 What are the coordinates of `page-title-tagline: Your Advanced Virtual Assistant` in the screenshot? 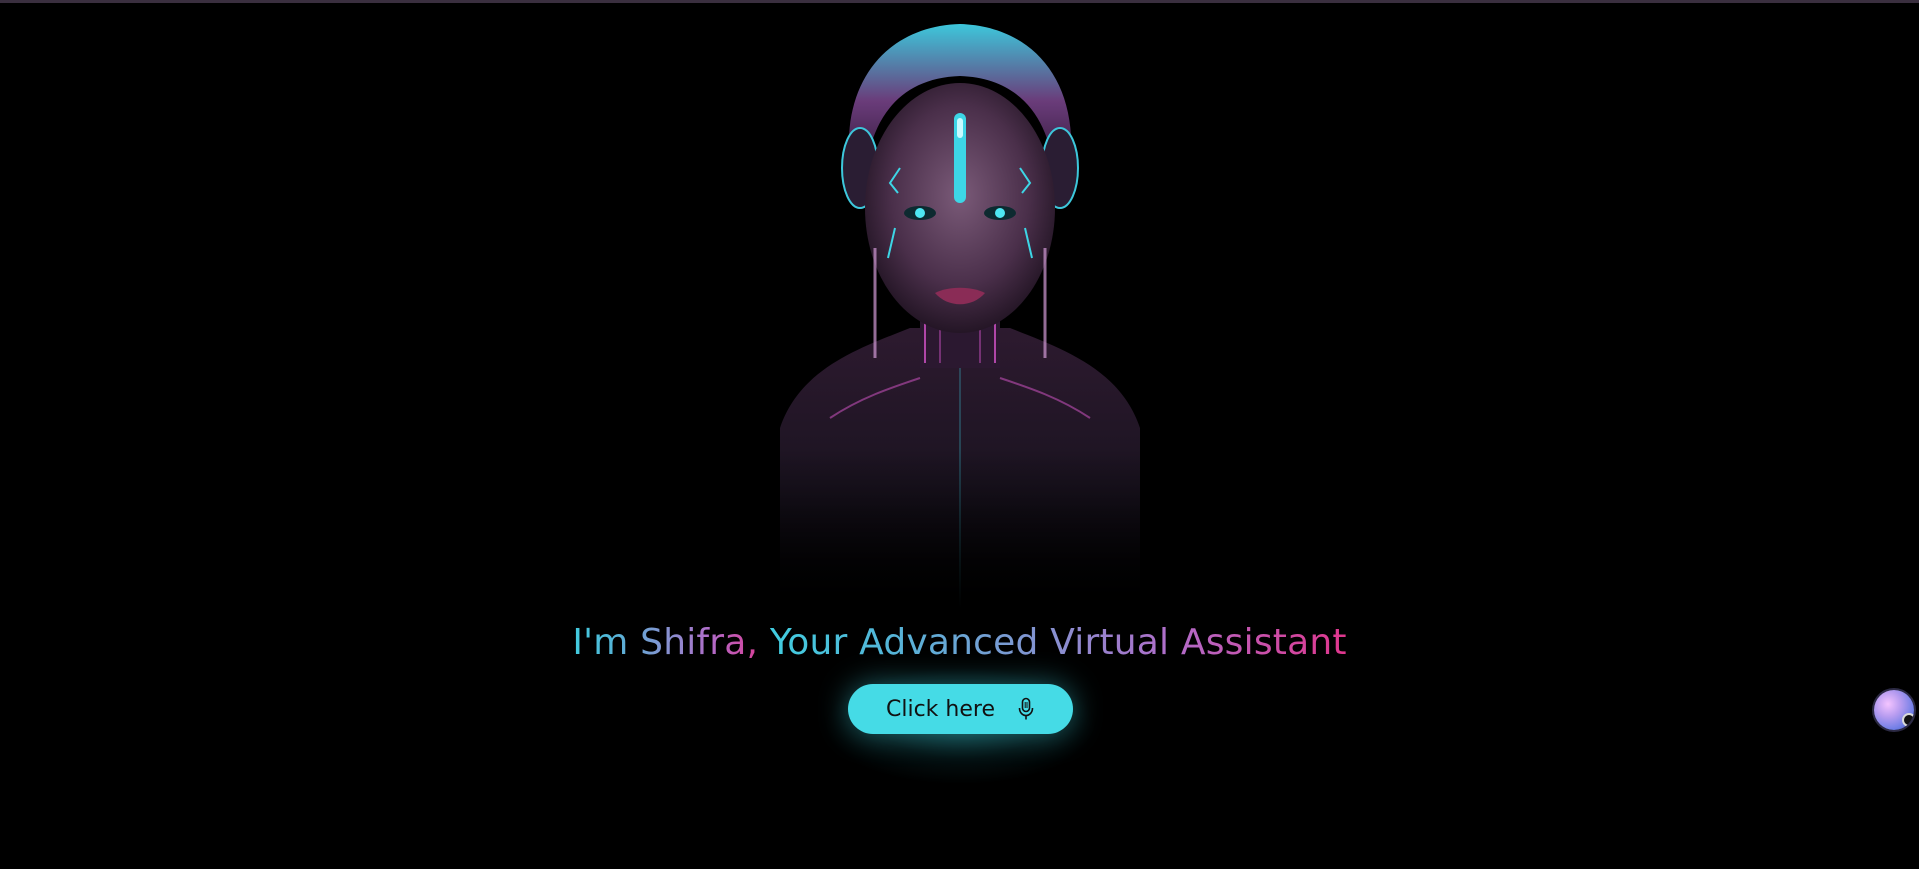 It's located at (1058, 642).